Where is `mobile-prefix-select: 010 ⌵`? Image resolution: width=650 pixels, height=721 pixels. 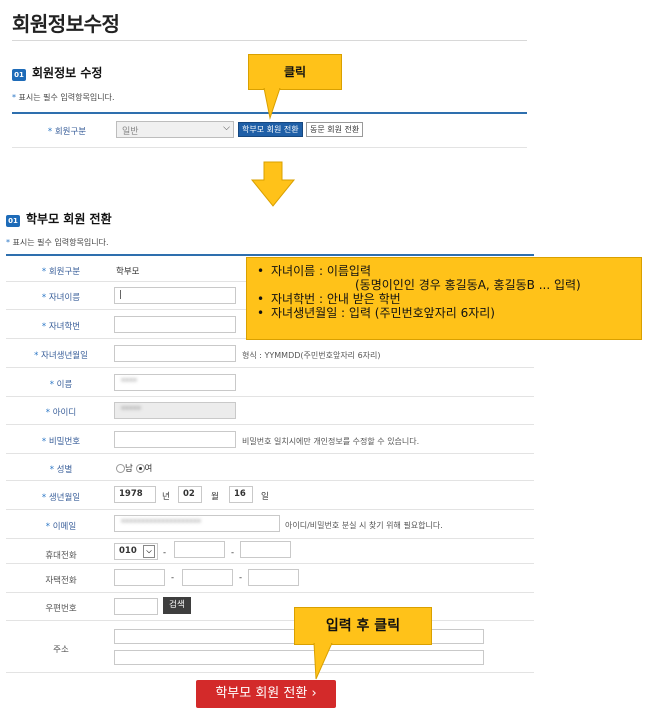
mobile-prefix-select: 010 ⌵ is located at coordinates (136, 551).